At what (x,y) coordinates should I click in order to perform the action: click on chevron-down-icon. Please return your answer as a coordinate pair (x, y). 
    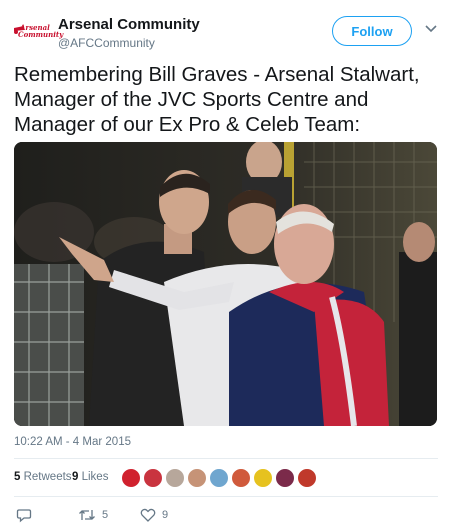
    Looking at the image, I should click on (431, 29).